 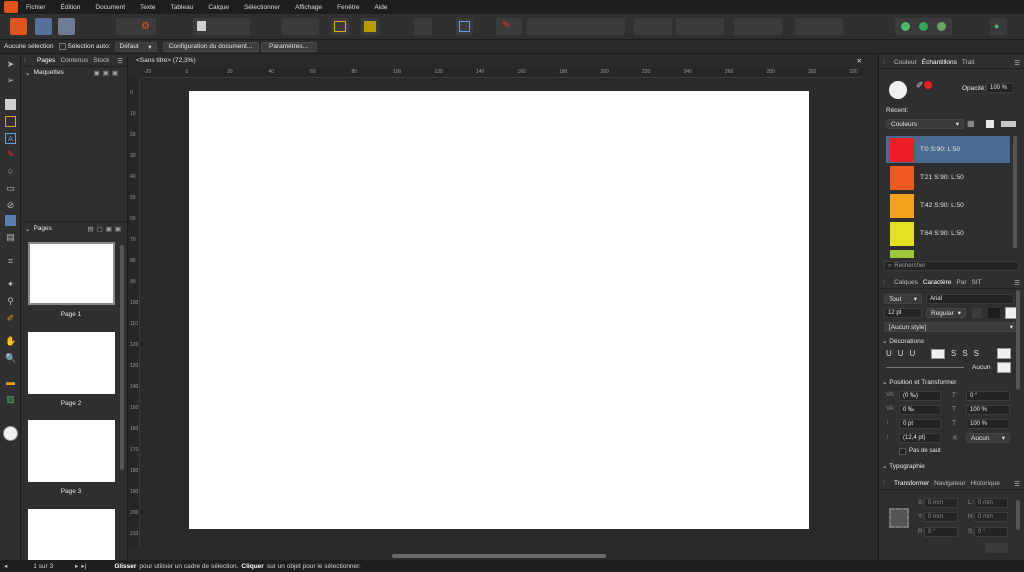 What do you see at coordinates (18, 26) in the screenshot?
I see `publisher-persona-icon` at bounding box center [18, 26].